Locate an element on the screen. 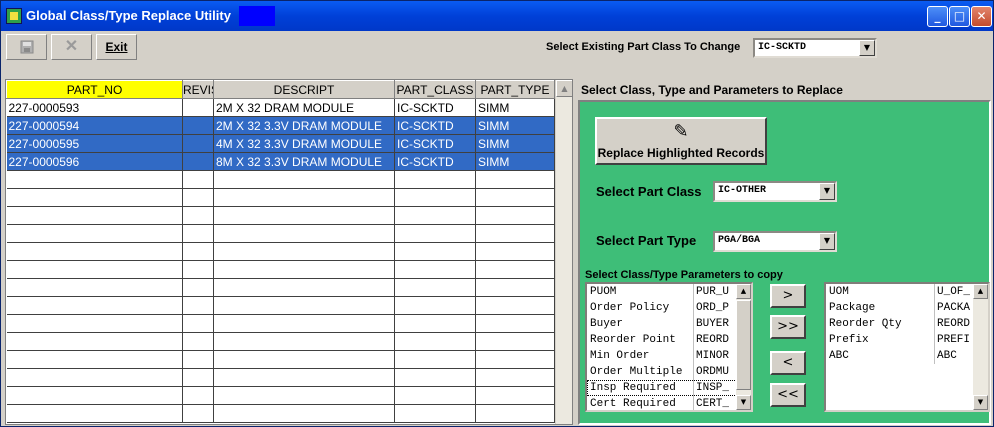 This screenshot has width=994, height=427. list-item: PUOM PUR_U is located at coordinates (669, 292).